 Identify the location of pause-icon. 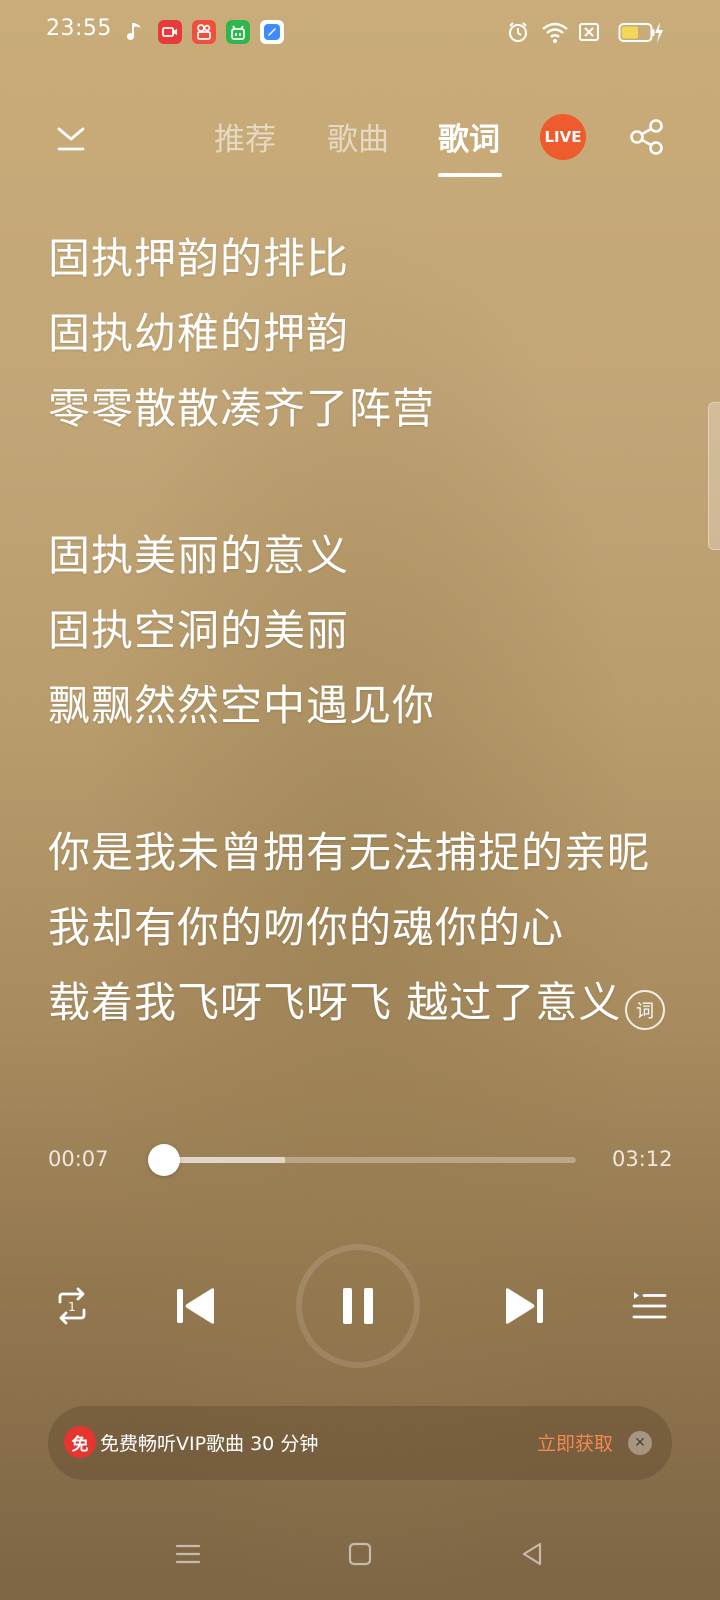
(358, 1306).